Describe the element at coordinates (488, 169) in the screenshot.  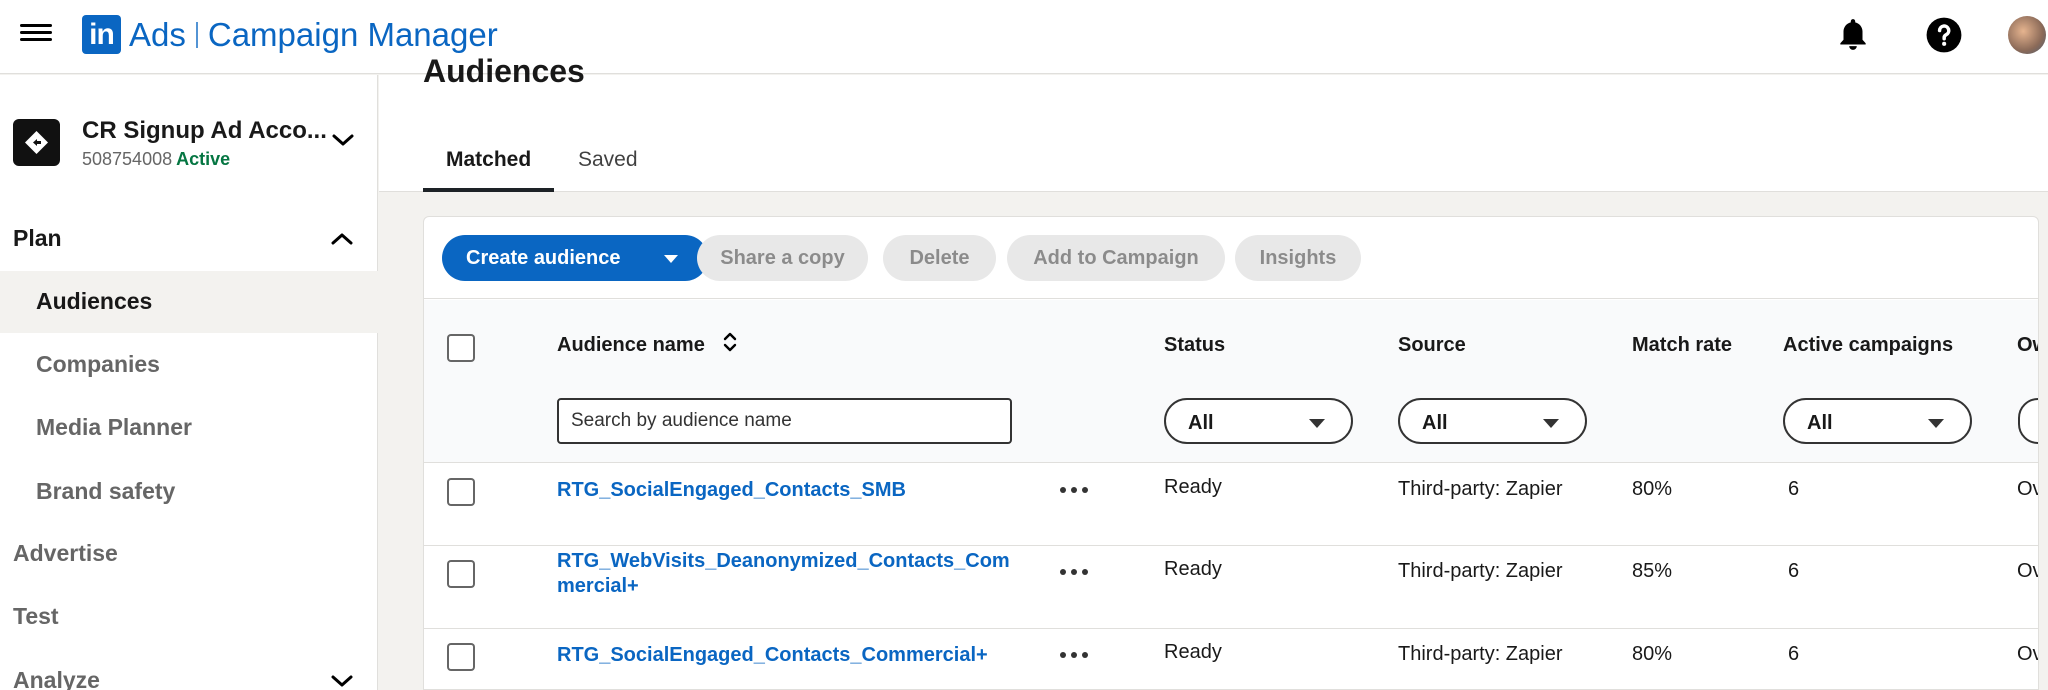
I see `tab-matched: Matched` at that location.